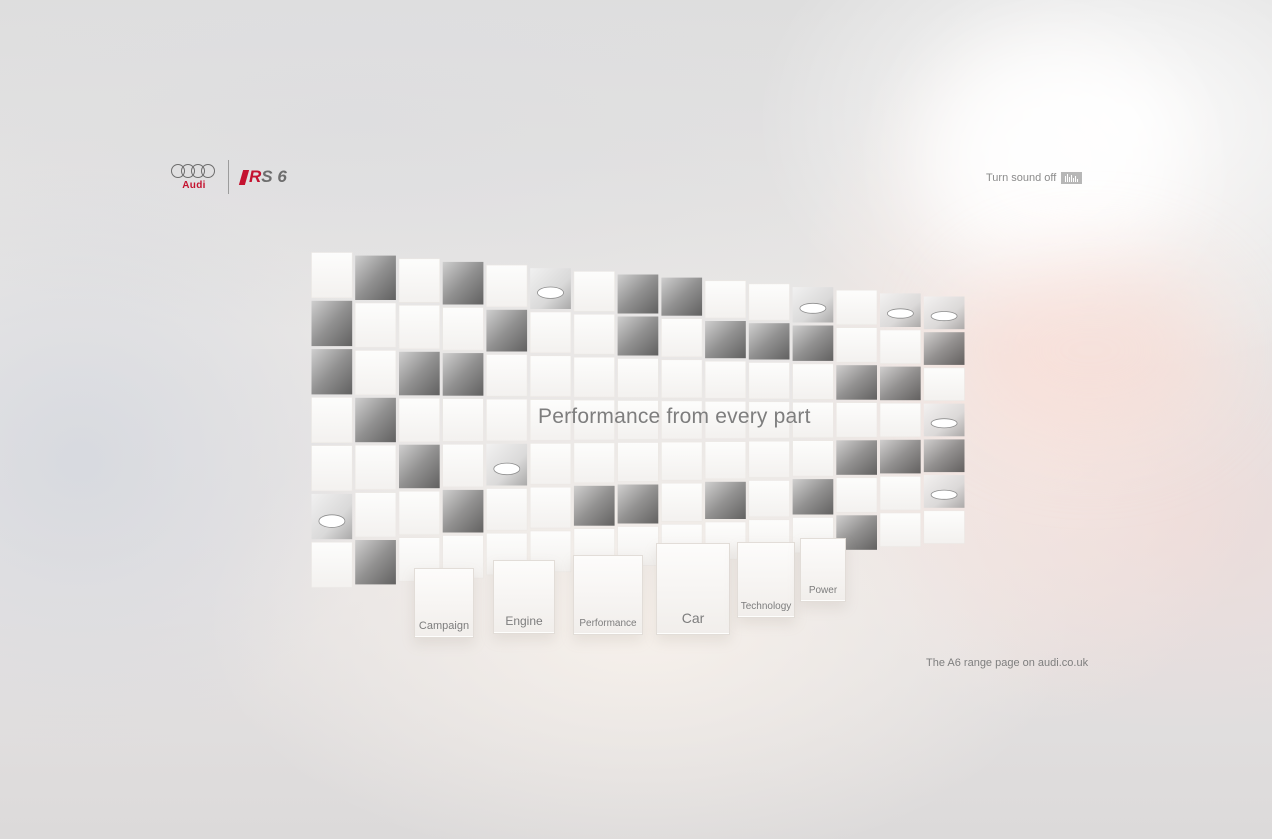 The image size is (1272, 839). I want to click on page-headline: Performance from every part, so click(674, 416).